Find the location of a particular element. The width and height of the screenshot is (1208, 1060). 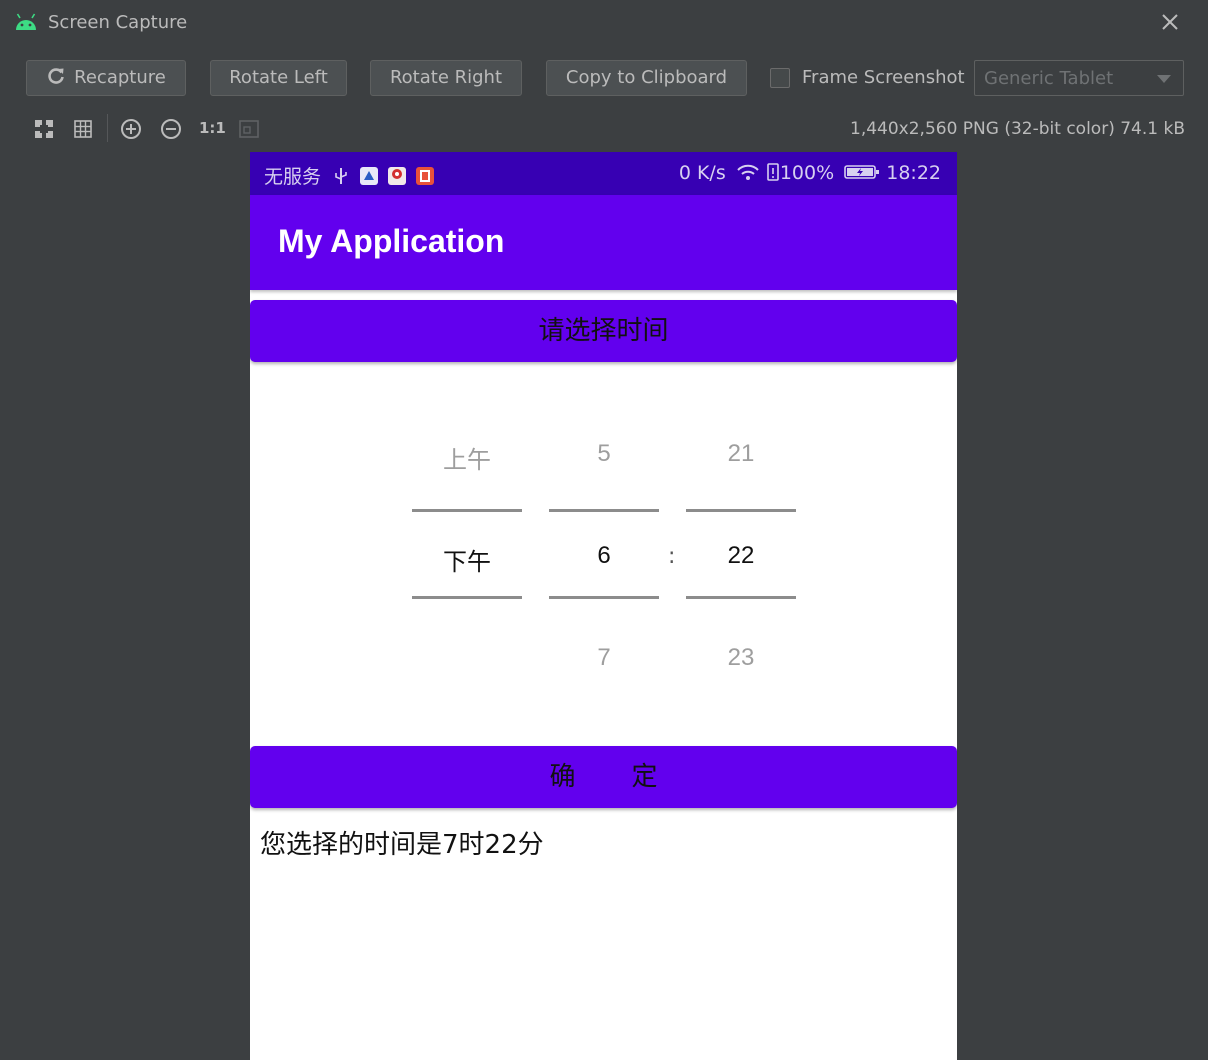

battery-percent: 100% is located at coordinates (807, 173).